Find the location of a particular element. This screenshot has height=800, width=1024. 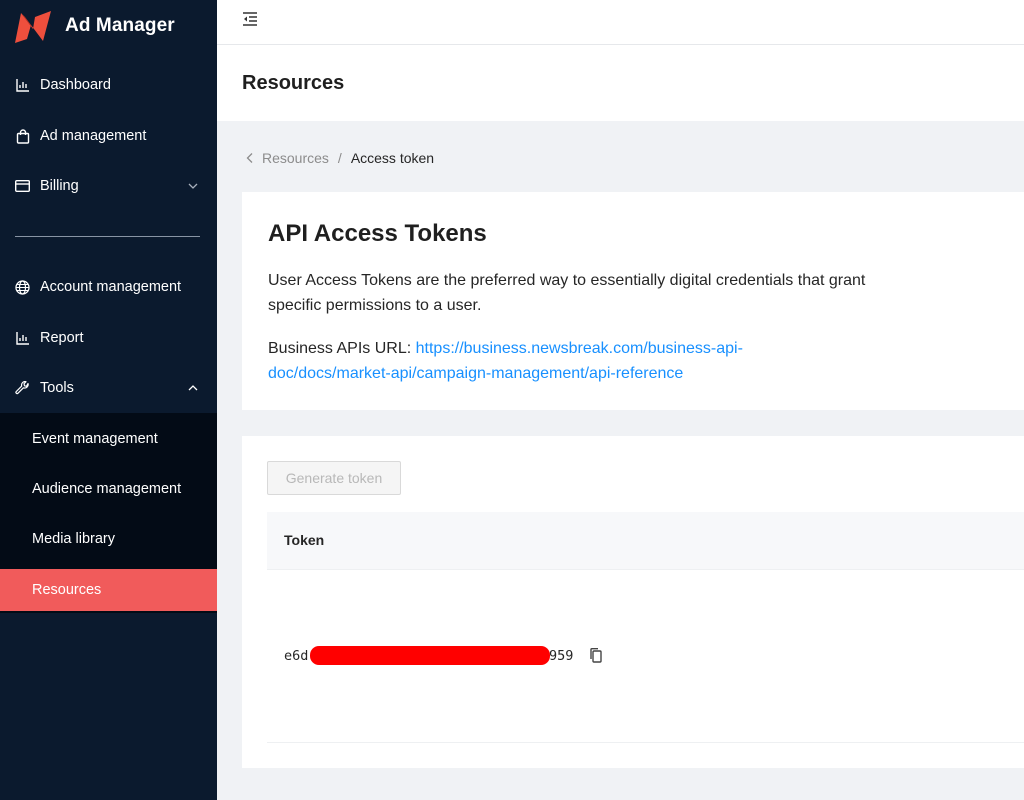

sidebar-item-dashboard: Dashboard is located at coordinates (108, 85).